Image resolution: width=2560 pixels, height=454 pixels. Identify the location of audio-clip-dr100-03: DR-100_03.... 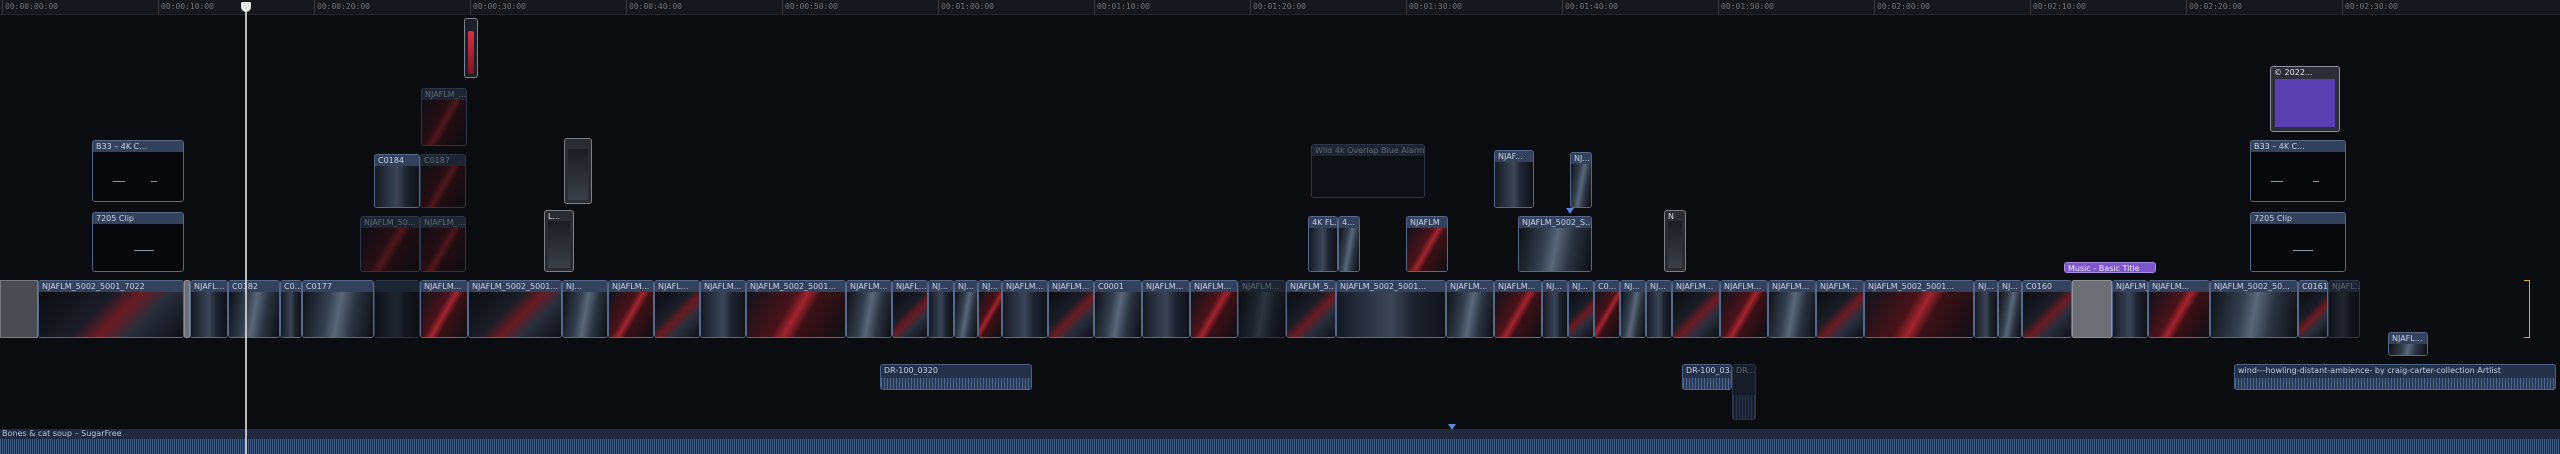
(1707, 377).